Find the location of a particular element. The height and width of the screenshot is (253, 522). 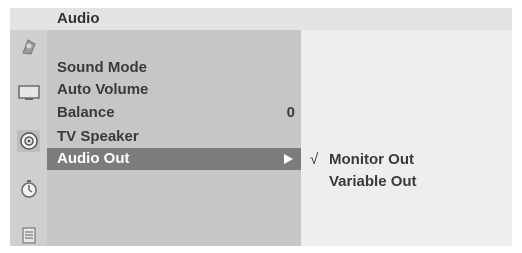

menu-item-sound-mode: Sound Mode is located at coordinates (174, 68).